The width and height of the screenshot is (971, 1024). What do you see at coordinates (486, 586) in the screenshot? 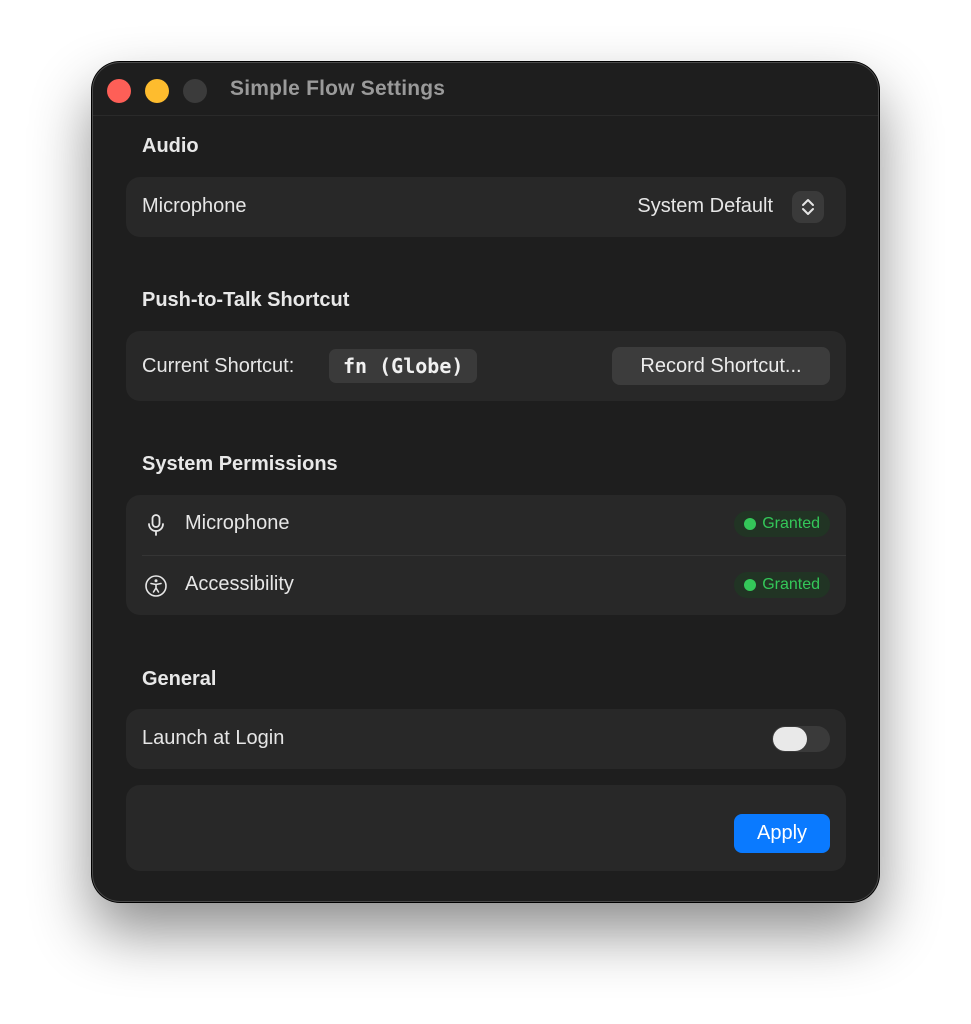
I see `permission-row-accessibility: Accessibility Granted` at bounding box center [486, 586].